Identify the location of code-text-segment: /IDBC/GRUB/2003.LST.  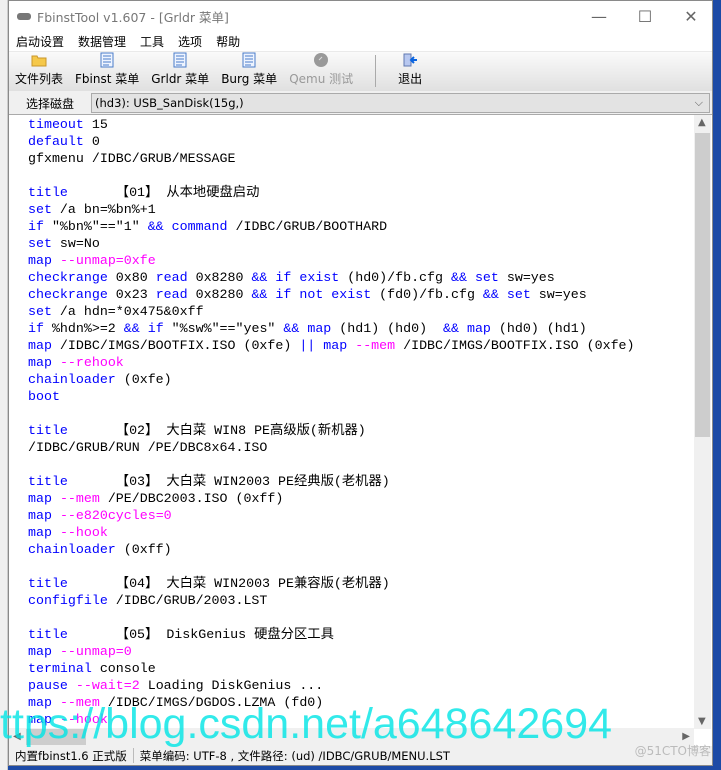
(187, 600).